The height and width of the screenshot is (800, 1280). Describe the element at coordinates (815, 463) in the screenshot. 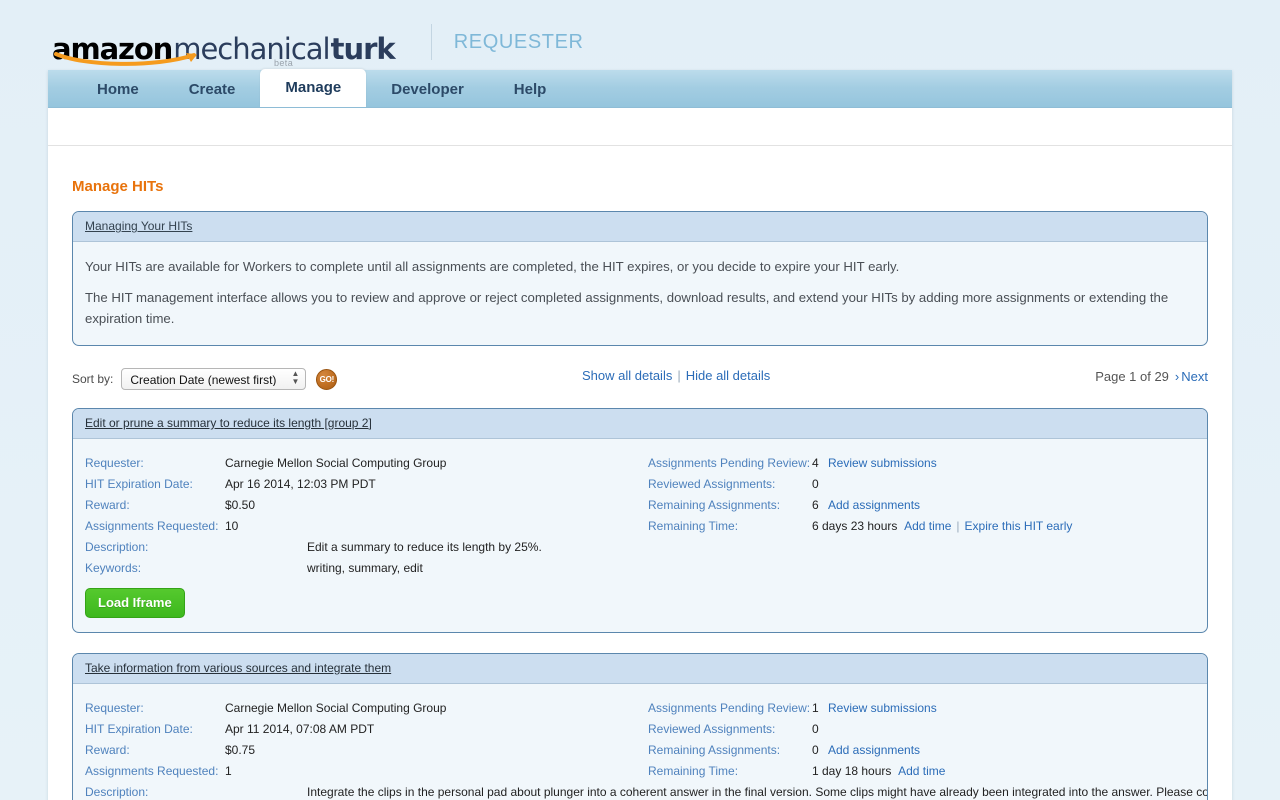

I see `pending-review-count: 4` at that location.